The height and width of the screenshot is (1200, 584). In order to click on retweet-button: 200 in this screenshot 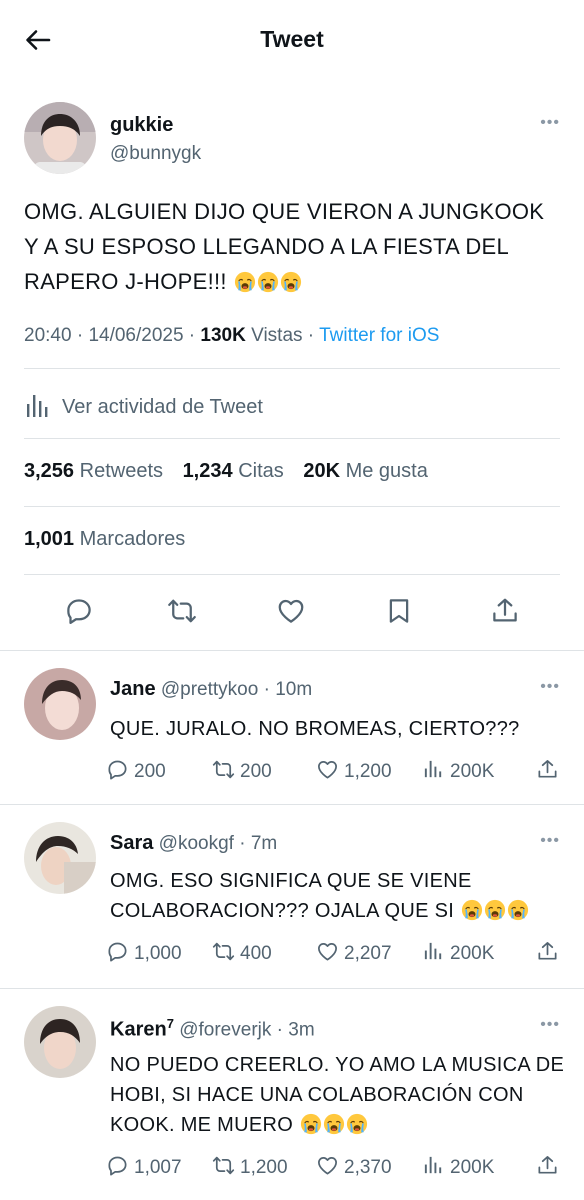, I will do `click(242, 770)`.